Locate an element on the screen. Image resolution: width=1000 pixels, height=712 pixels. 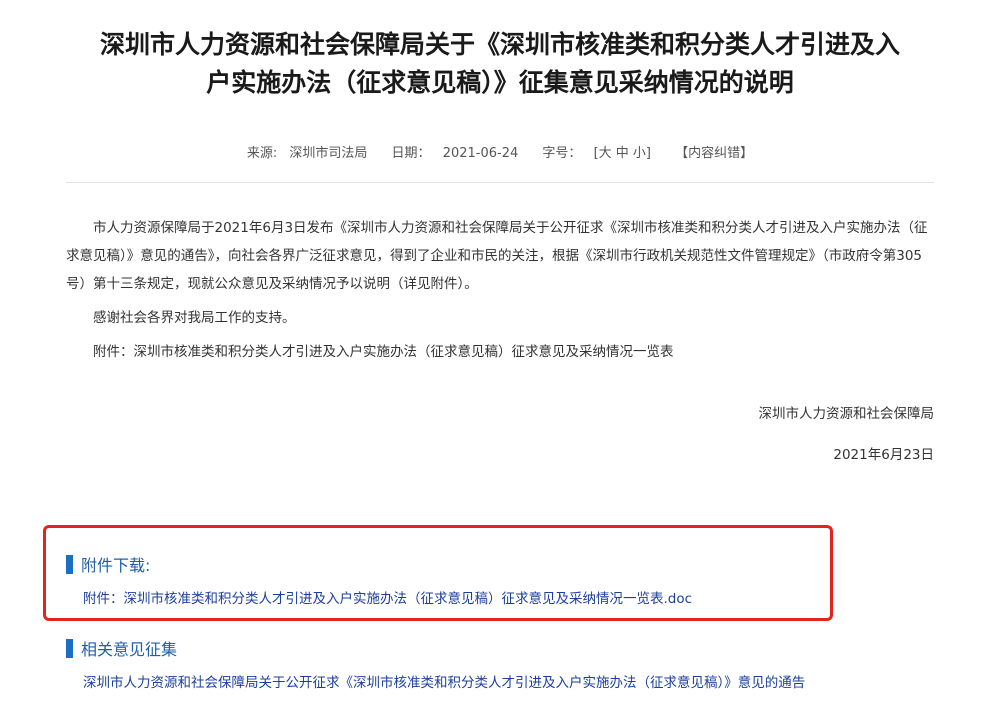
signature-org: 深圳市人力资源和社会保障局 is located at coordinates (846, 414).